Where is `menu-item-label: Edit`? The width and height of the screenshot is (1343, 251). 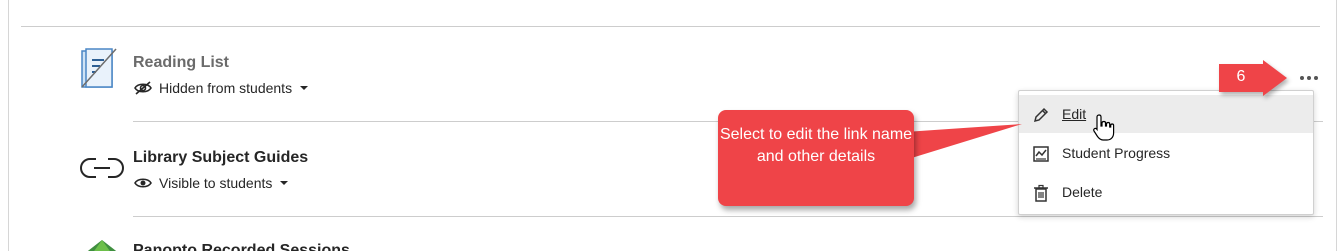
menu-item-label: Edit is located at coordinates (1074, 114).